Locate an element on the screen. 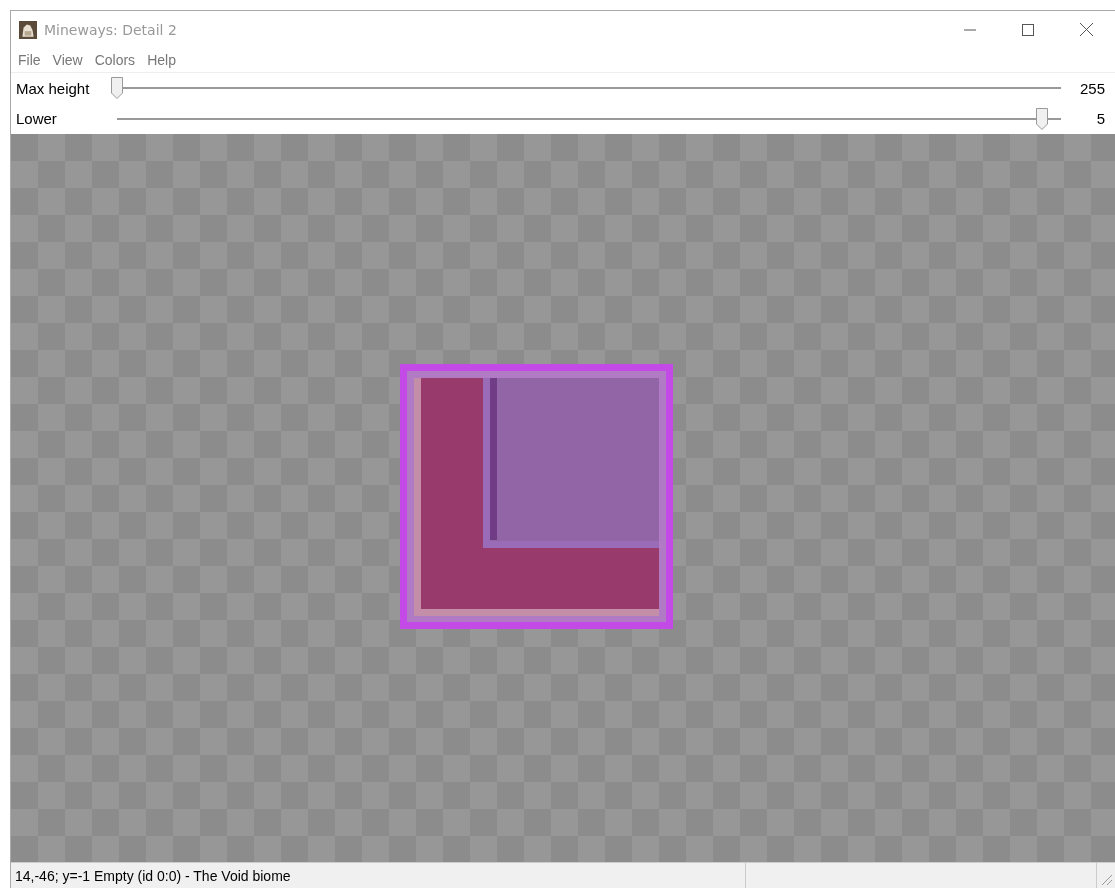 The width and height of the screenshot is (1115, 888). slider-label: Lower is located at coordinates (37, 119).